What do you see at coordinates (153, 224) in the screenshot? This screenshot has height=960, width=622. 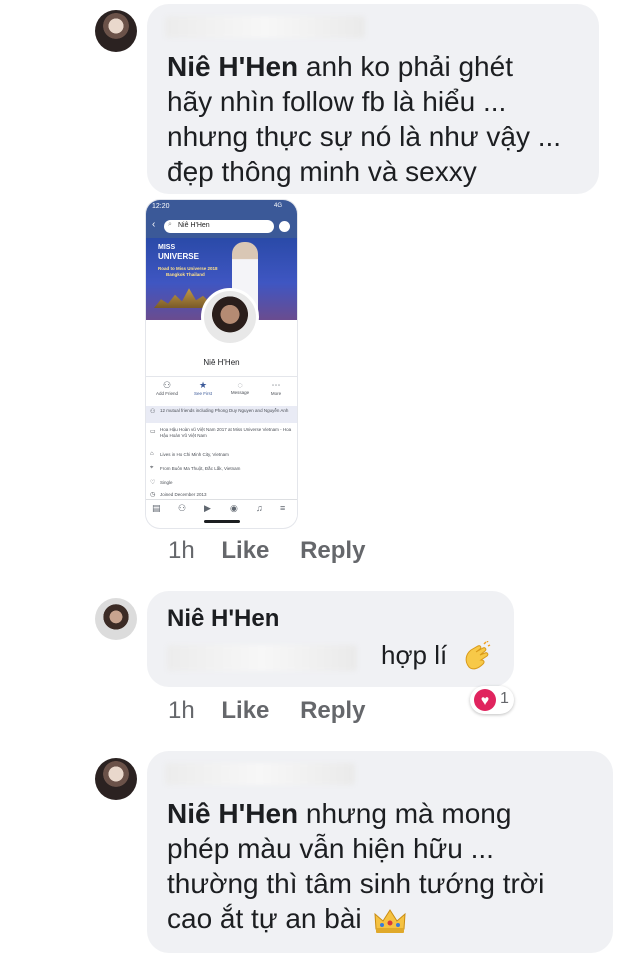 I see `back-arrow-icon: ‹` at bounding box center [153, 224].